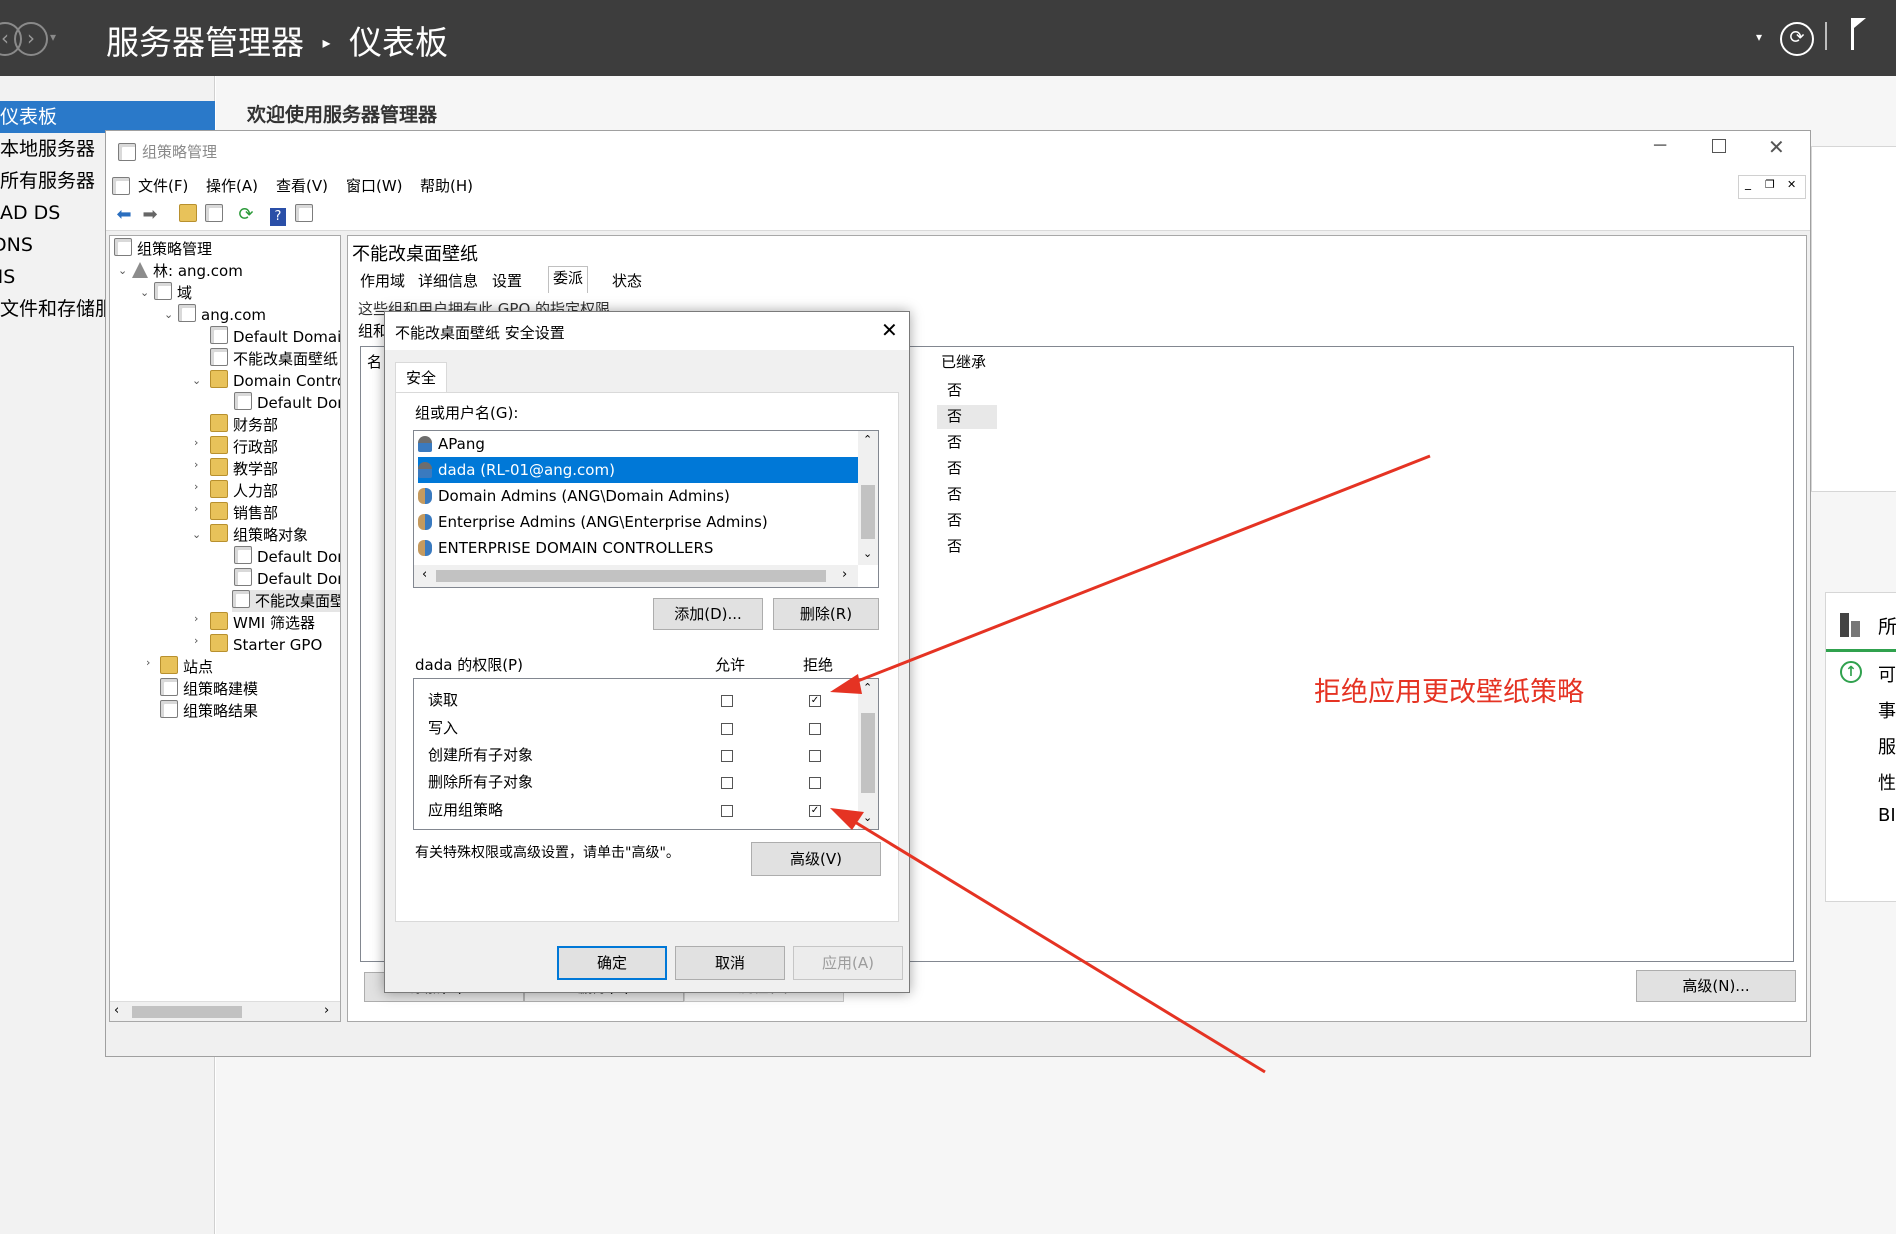  I want to click on annotation-text: 拒绝应用更改壁纸策略, so click(1449, 692).